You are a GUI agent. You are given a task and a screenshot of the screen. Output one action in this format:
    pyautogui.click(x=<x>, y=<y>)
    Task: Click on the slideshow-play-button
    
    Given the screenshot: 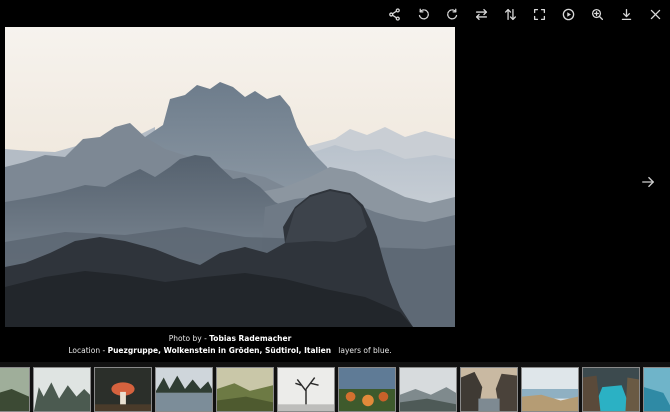 What is the action you would take?
    pyautogui.click(x=568, y=14)
    